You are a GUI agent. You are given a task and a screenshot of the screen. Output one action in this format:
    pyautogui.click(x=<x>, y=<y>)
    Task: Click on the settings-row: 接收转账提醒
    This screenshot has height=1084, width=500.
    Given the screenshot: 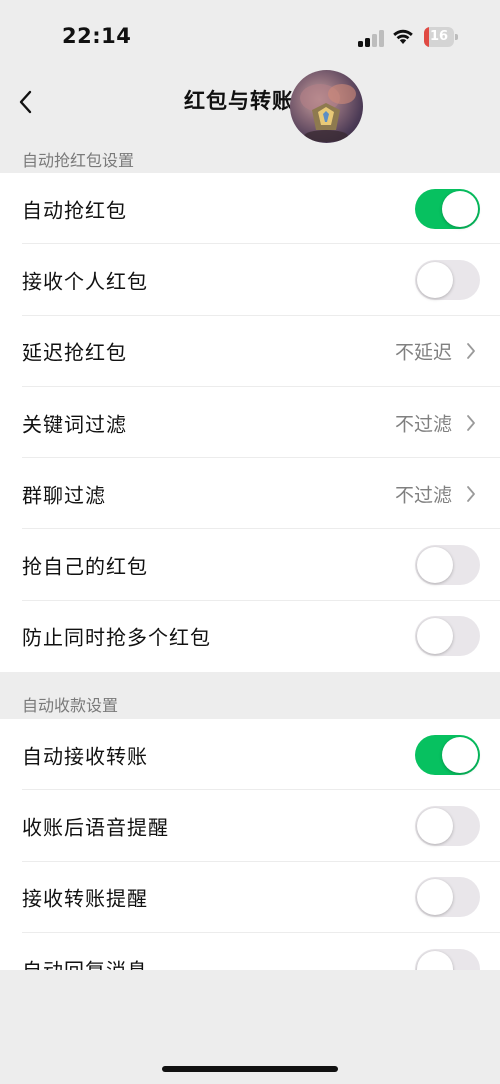 What is the action you would take?
    pyautogui.click(x=250, y=897)
    